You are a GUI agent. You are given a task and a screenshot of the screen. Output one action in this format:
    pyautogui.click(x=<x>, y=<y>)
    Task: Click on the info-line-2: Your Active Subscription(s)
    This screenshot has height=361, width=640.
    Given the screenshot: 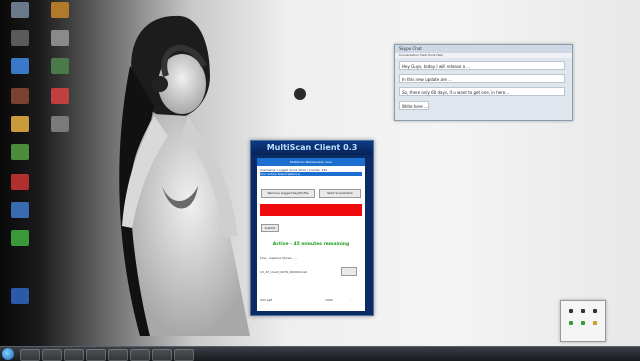 What is the action you would take?
    pyautogui.click(x=311, y=174)
    